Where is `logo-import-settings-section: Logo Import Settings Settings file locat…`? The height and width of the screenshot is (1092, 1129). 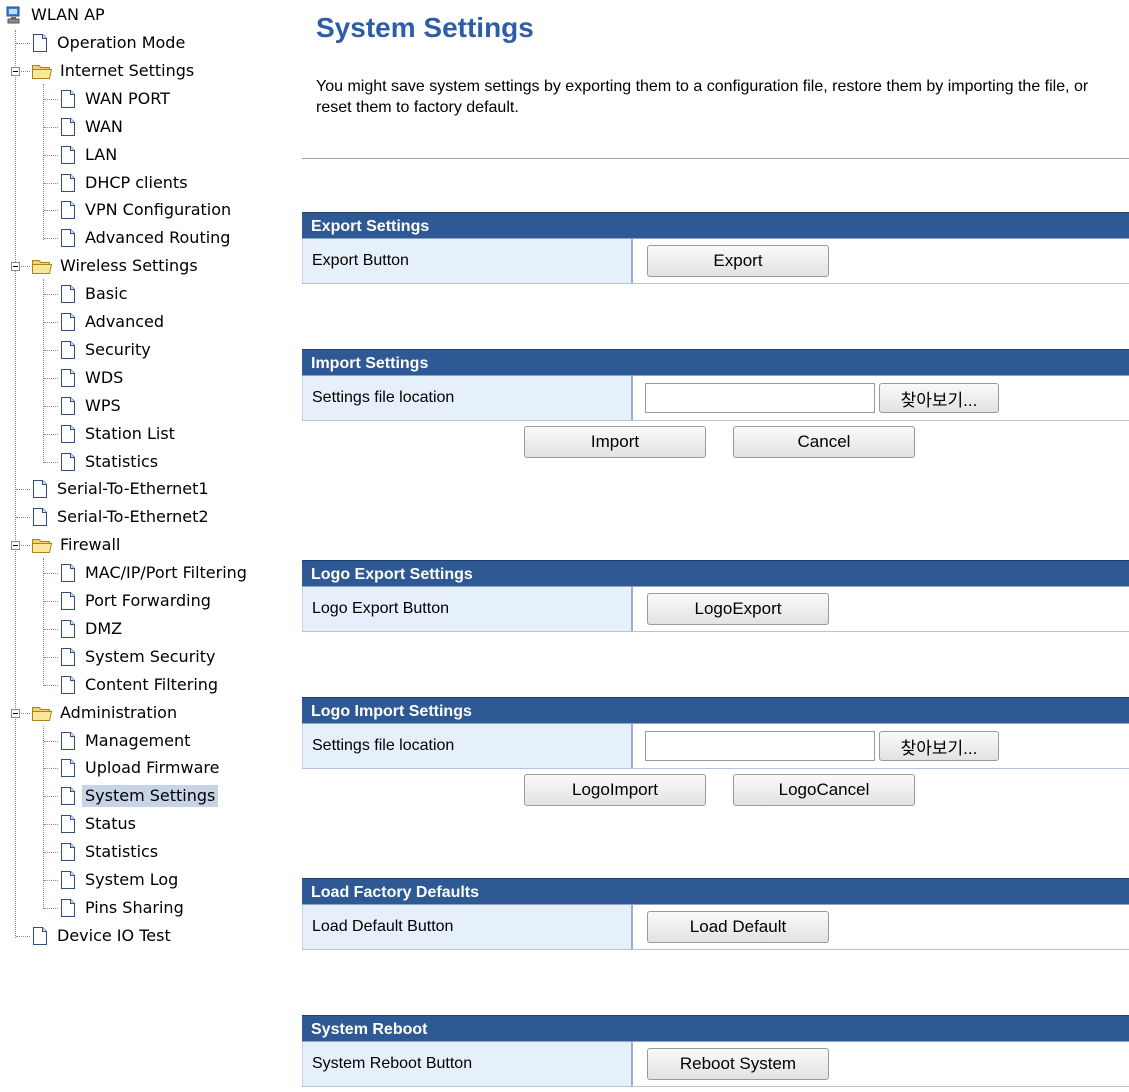 logo-import-settings-section: Logo Import Settings Settings file locat… is located at coordinates (715, 755).